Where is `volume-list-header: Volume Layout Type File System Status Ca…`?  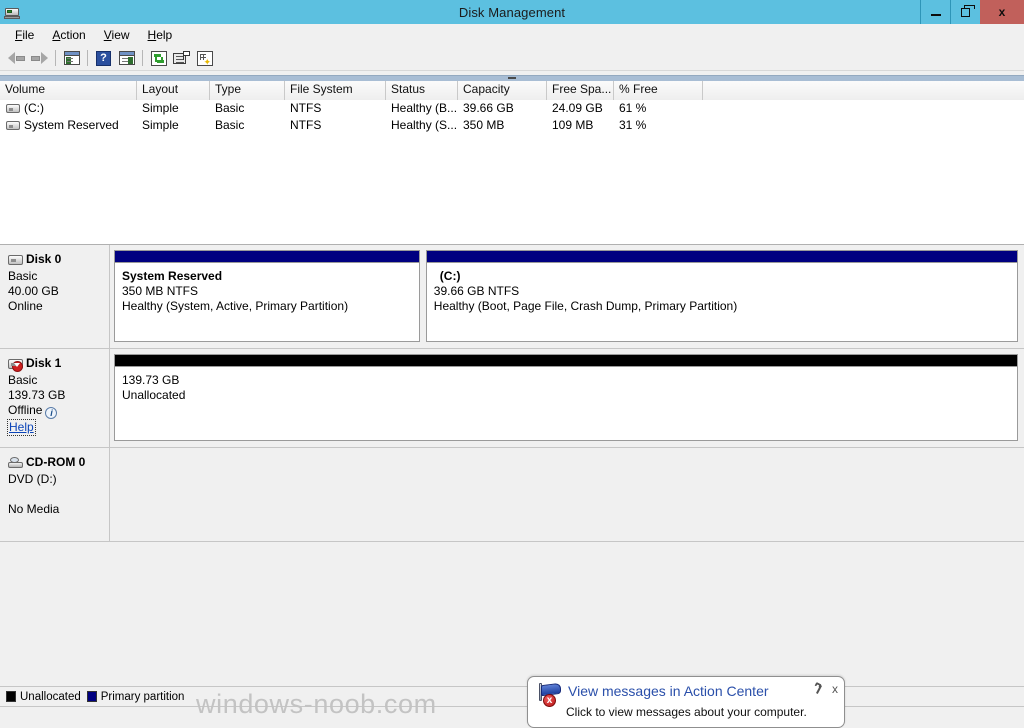 volume-list-header: Volume Layout Type File System Status Ca… is located at coordinates (512, 90).